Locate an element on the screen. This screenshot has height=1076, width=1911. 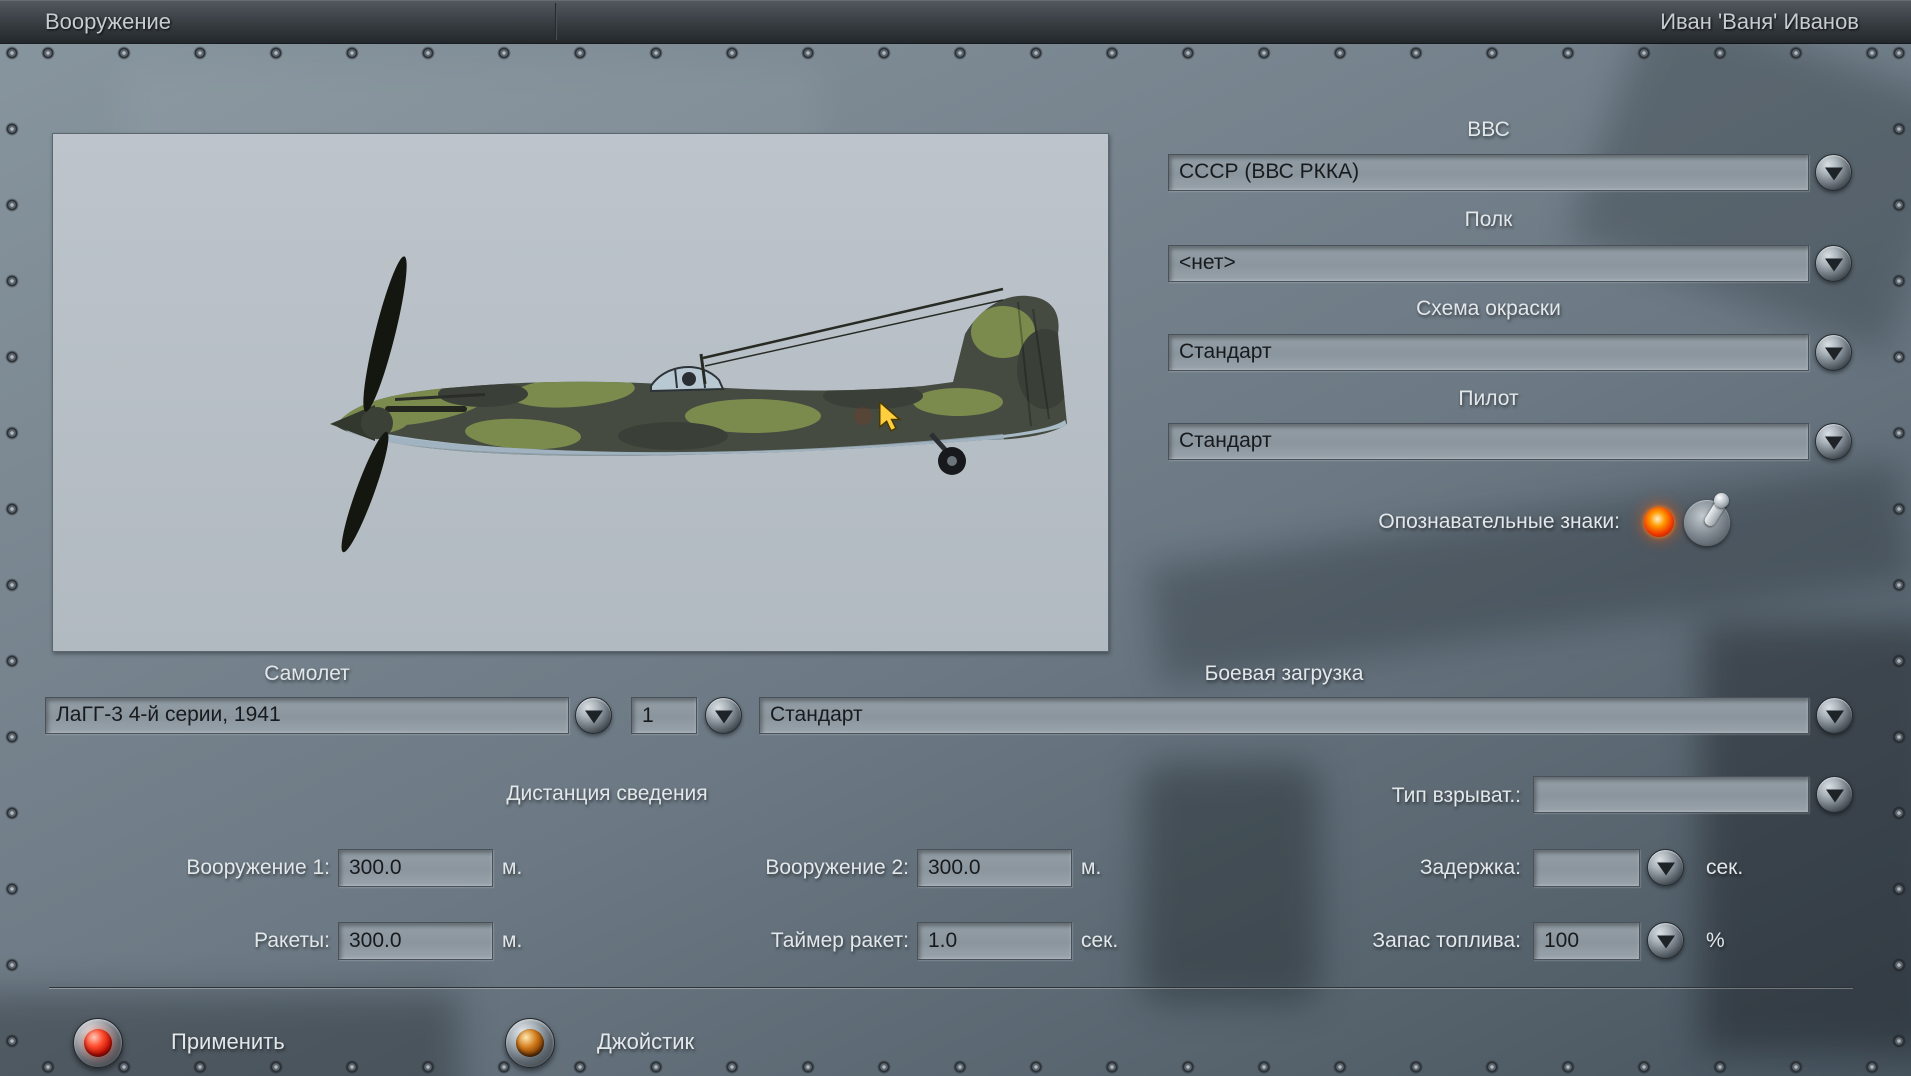
vvs-dropdown-button is located at coordinates (1833, 172).